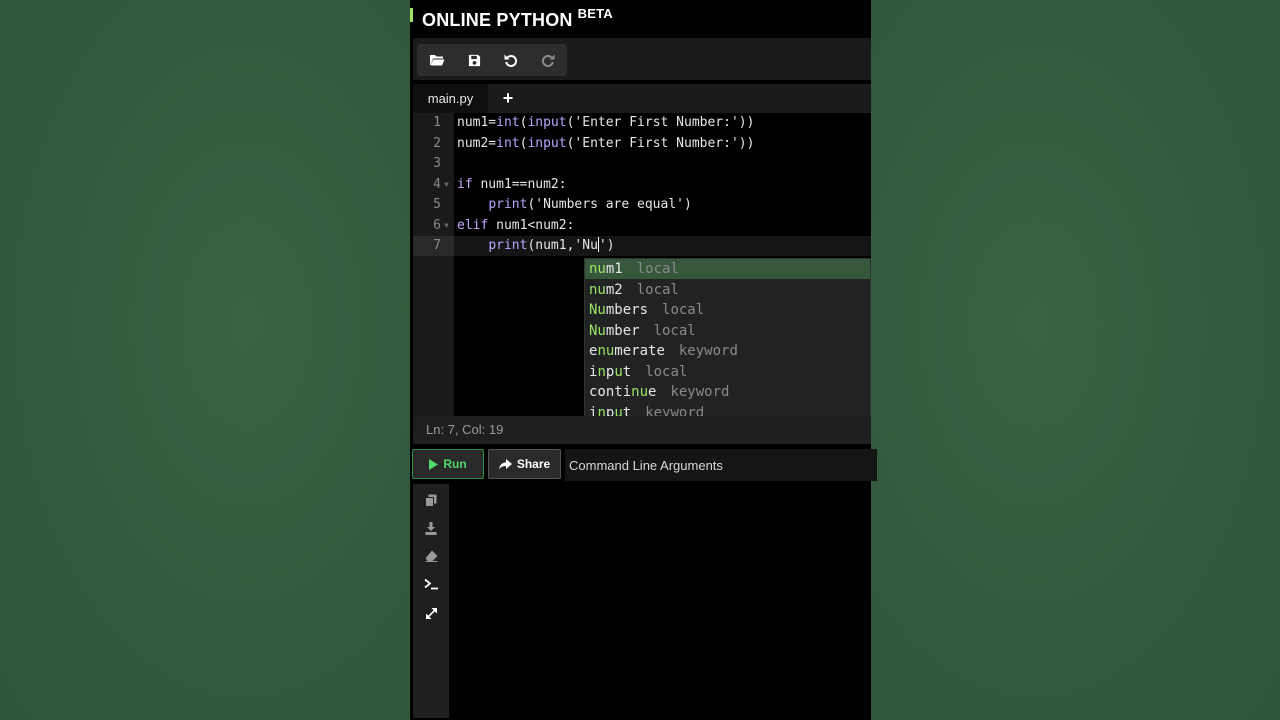 This screenshot has width=1280, height=720. Describe the element at coordinates (437, 225) in the screenshot. I see `line-number: 6` at that location.